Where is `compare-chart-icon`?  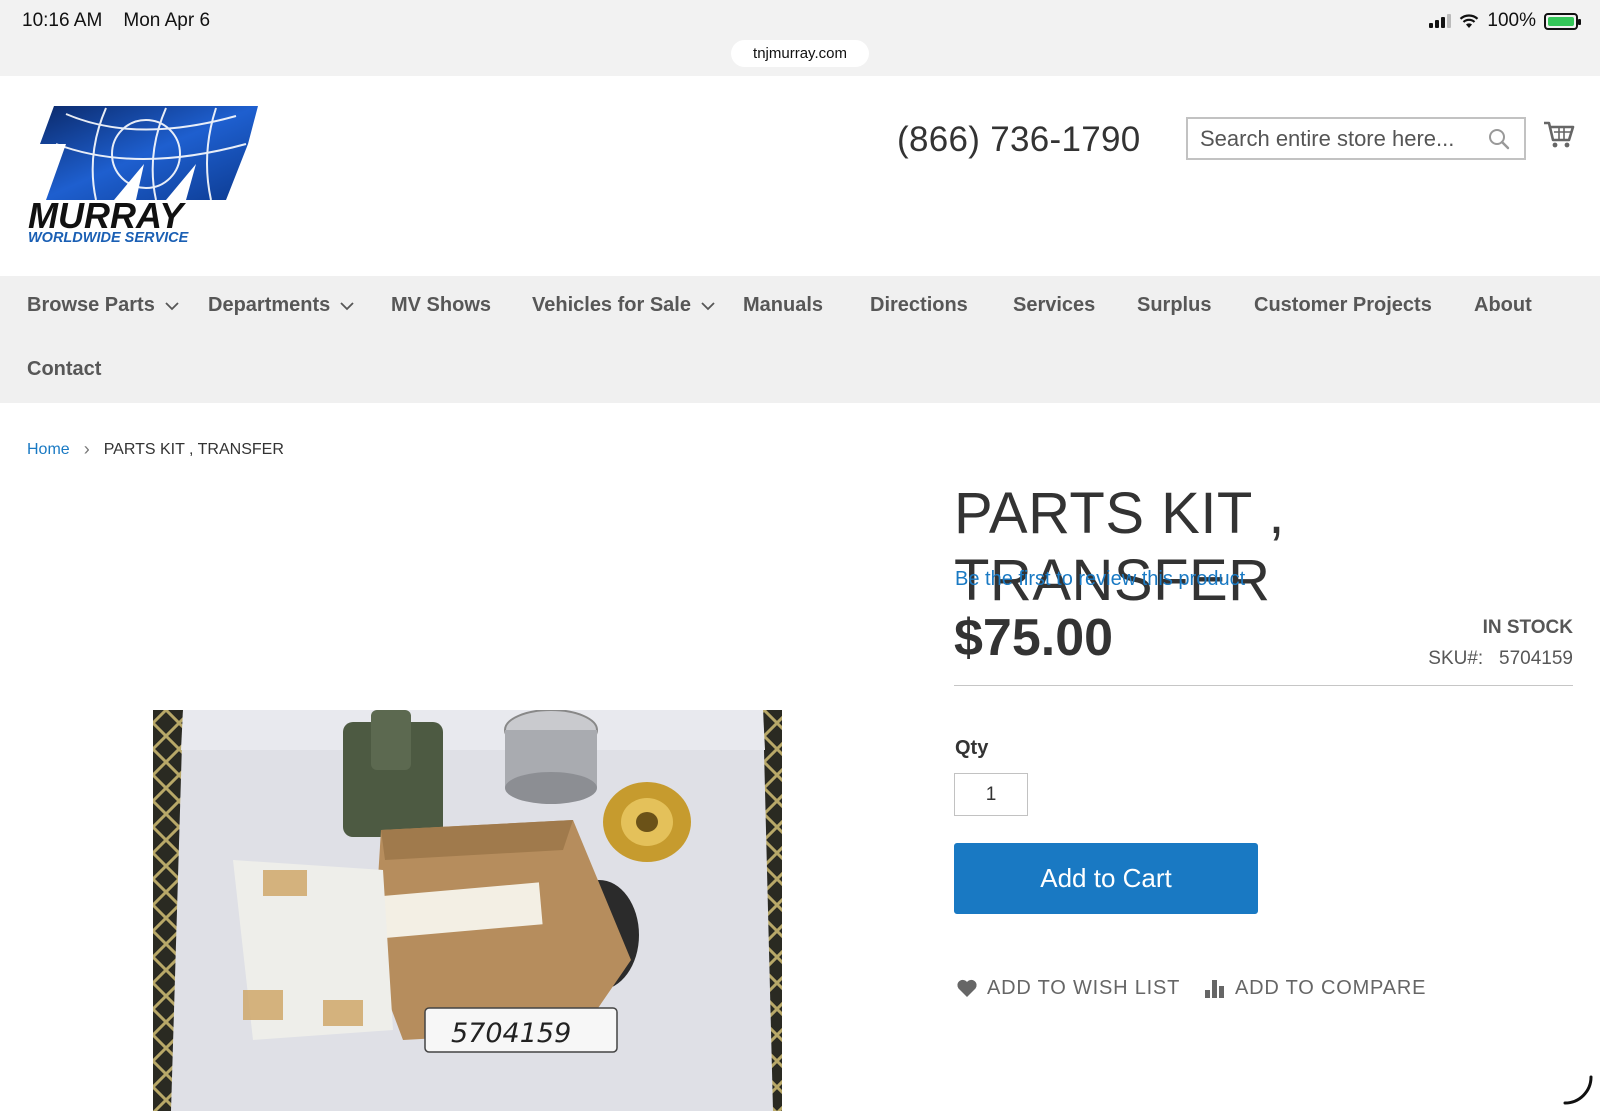 compare-chart-icon is located at coordinates (1214, 989).